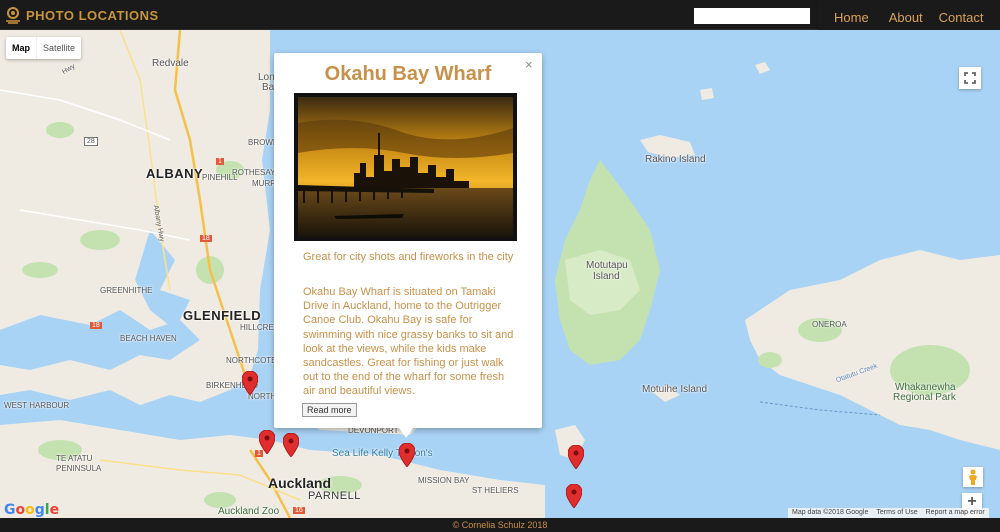  What do you see at coordinates (91, 141) in the screenshot?
I see `road-shield: 28` at bounding box center [91, 141].